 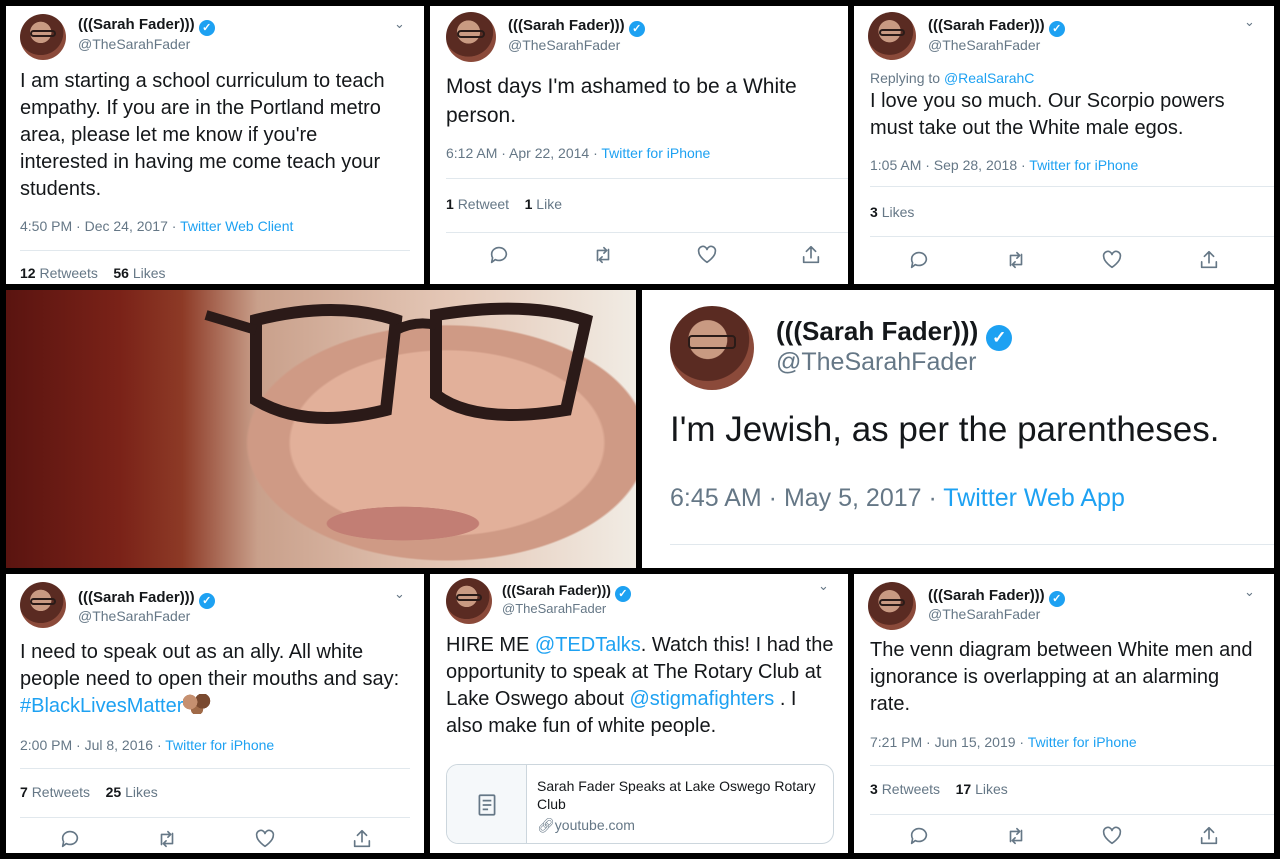 I want to click on timestamp-text: 1:05 AM · Sep 28, 2018 ·, so click(x=949, y=165).